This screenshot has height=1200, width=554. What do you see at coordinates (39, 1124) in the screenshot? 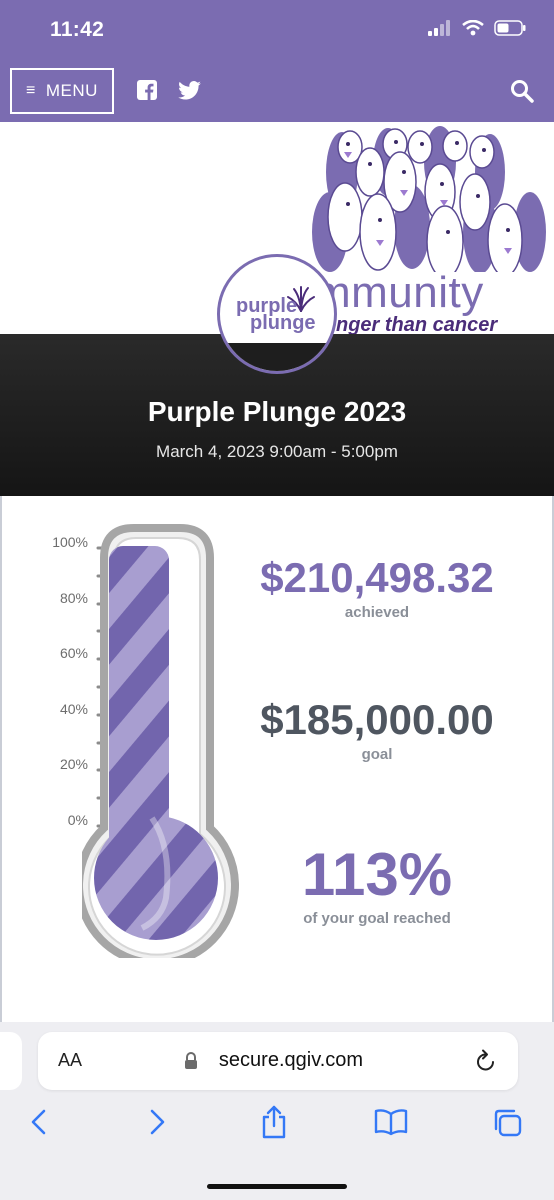
I see `back-icon` at bounding box center [39, 1124].